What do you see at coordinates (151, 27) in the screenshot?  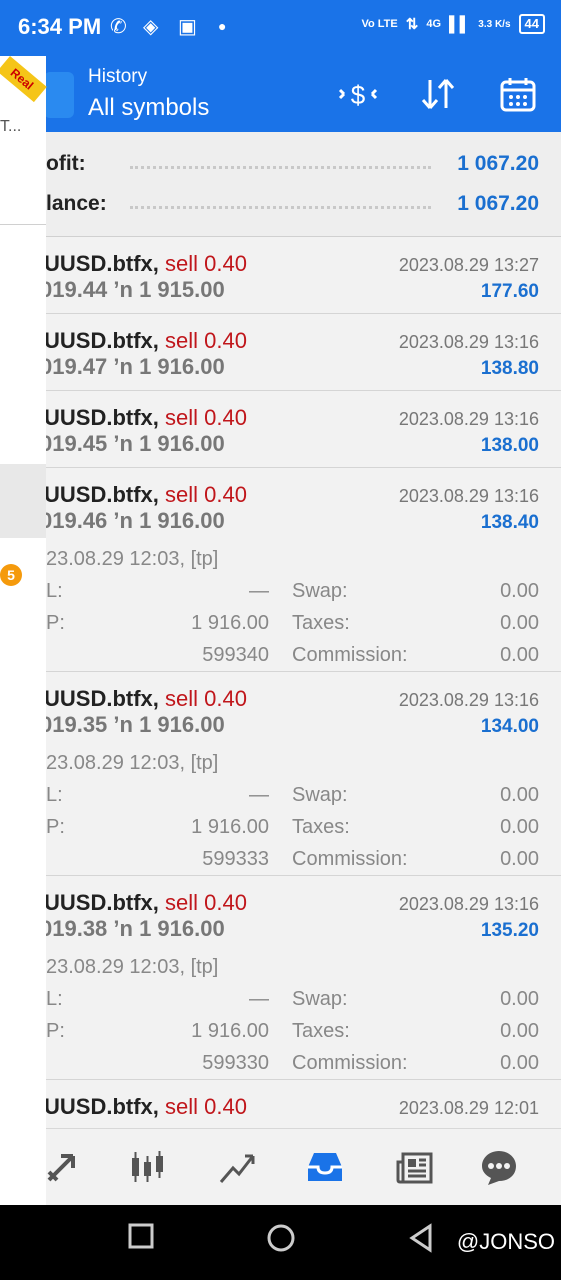 I see `binance-icon: ◈` at bounding box center [151, 27].